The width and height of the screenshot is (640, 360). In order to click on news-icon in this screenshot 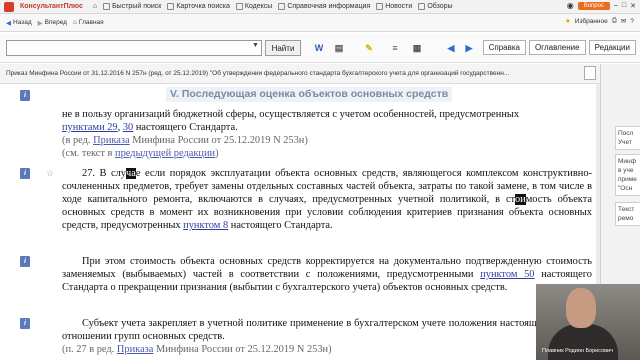, I will do `click(380, 6)`.